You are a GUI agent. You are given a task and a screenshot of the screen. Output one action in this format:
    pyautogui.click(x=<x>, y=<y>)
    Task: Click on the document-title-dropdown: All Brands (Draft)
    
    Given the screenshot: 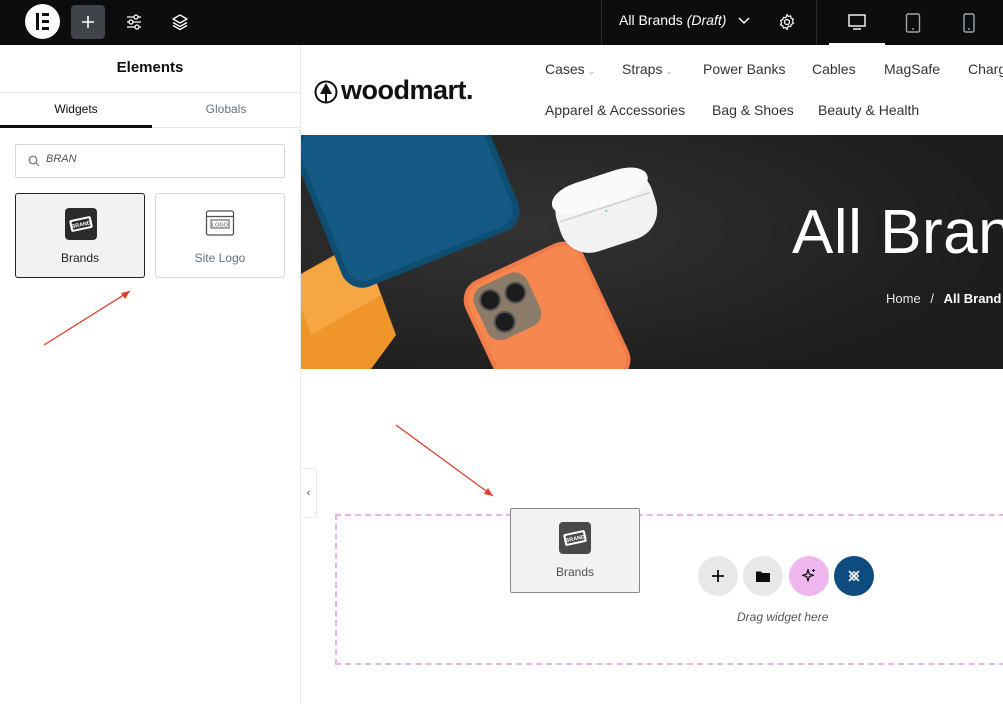 What is the action you would take?
    pyautogui.click(x=684, y=20)
    